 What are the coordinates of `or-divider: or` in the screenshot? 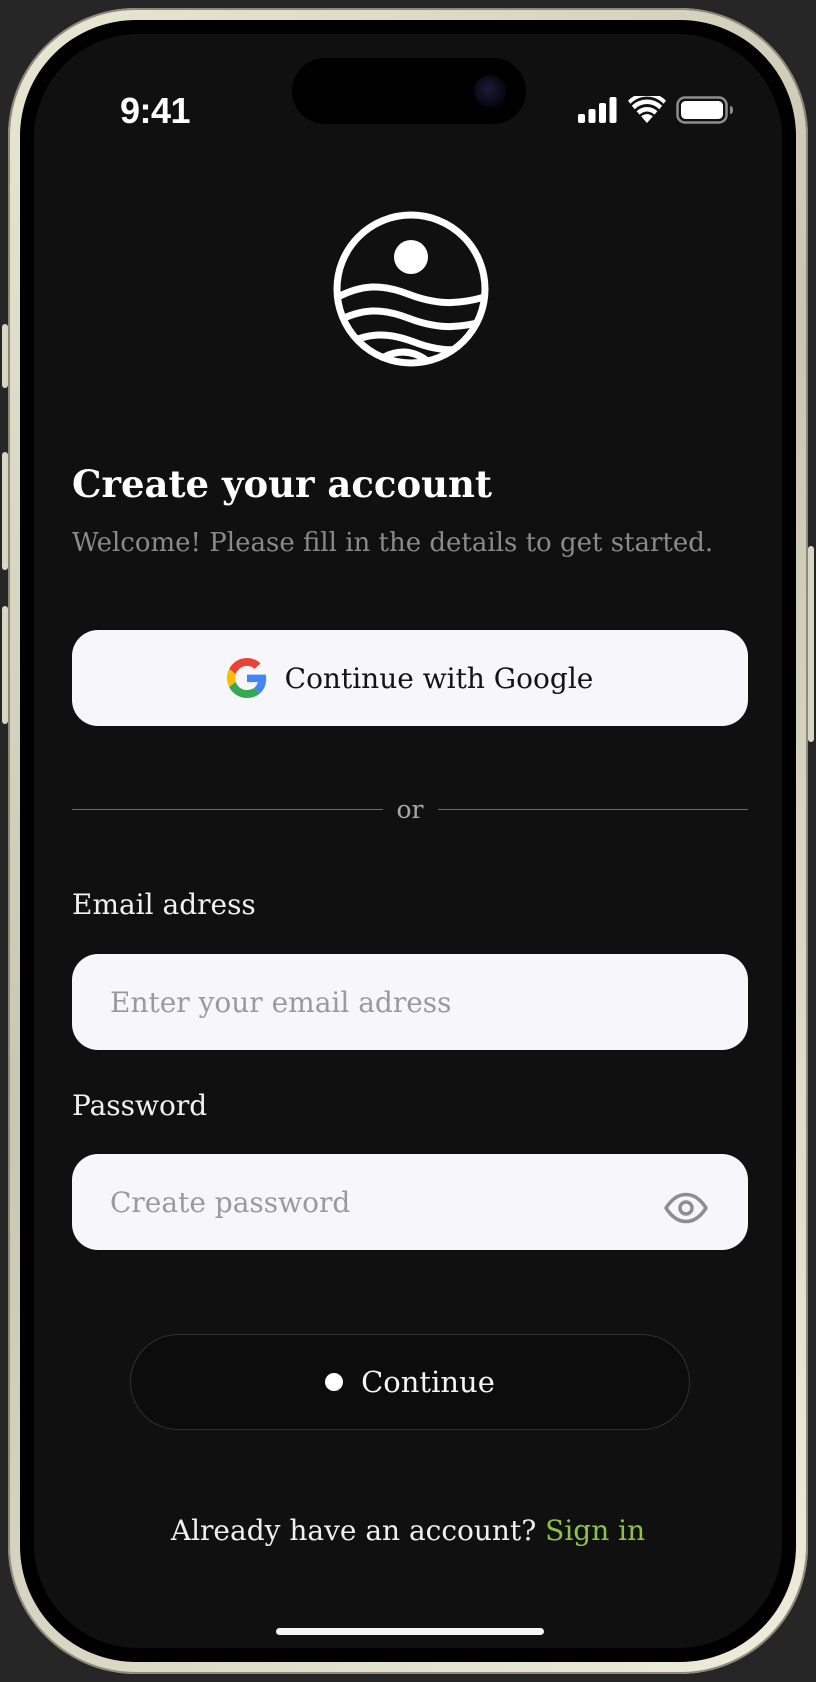 It's located at (410, 809).